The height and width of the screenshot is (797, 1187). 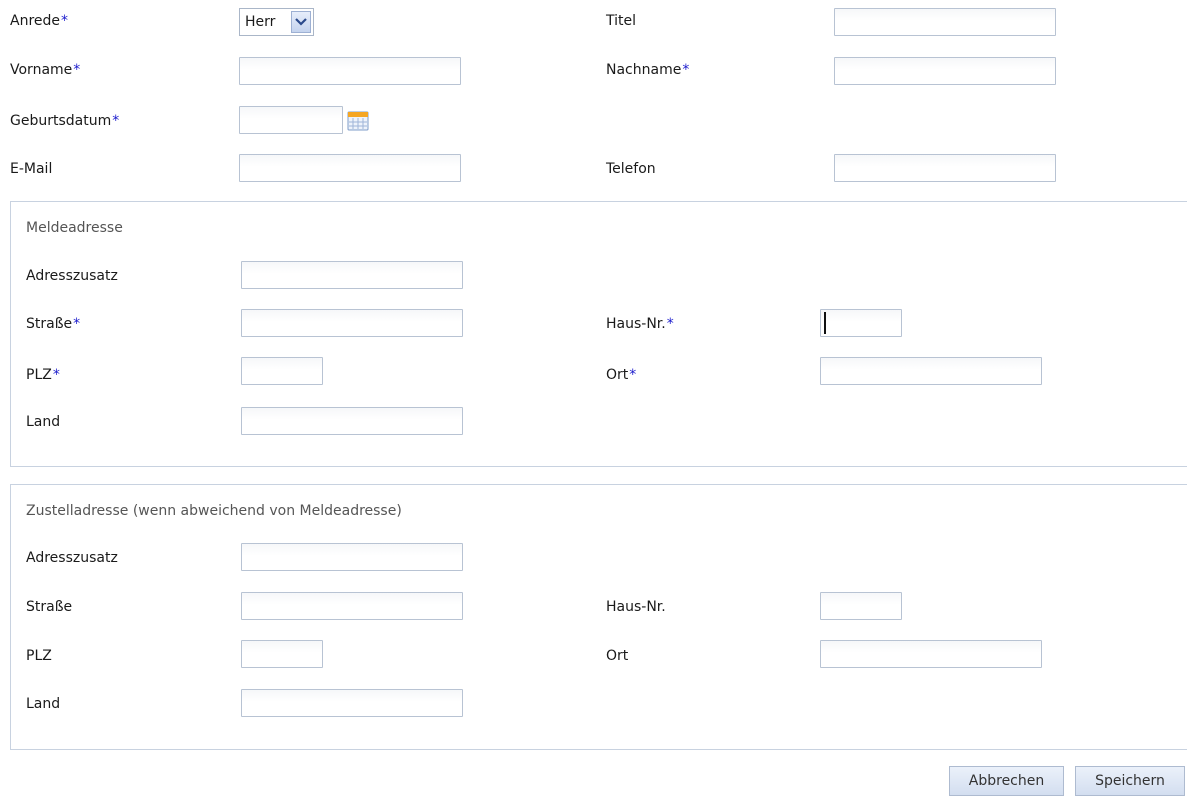 What do you see at coordinates (945, 168) in the screenshot?
I see `telefon-field` at bounding box center [945, 168].